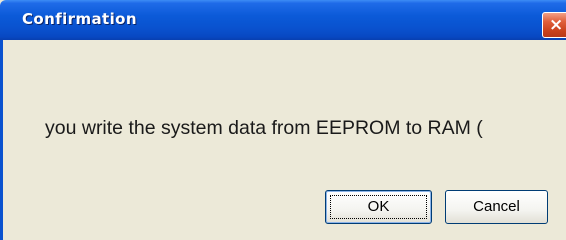 Image resolution: width=566 pixels, height=240 pixels. I want to click on cancel-button-label: Cancel, so click(496, 206).